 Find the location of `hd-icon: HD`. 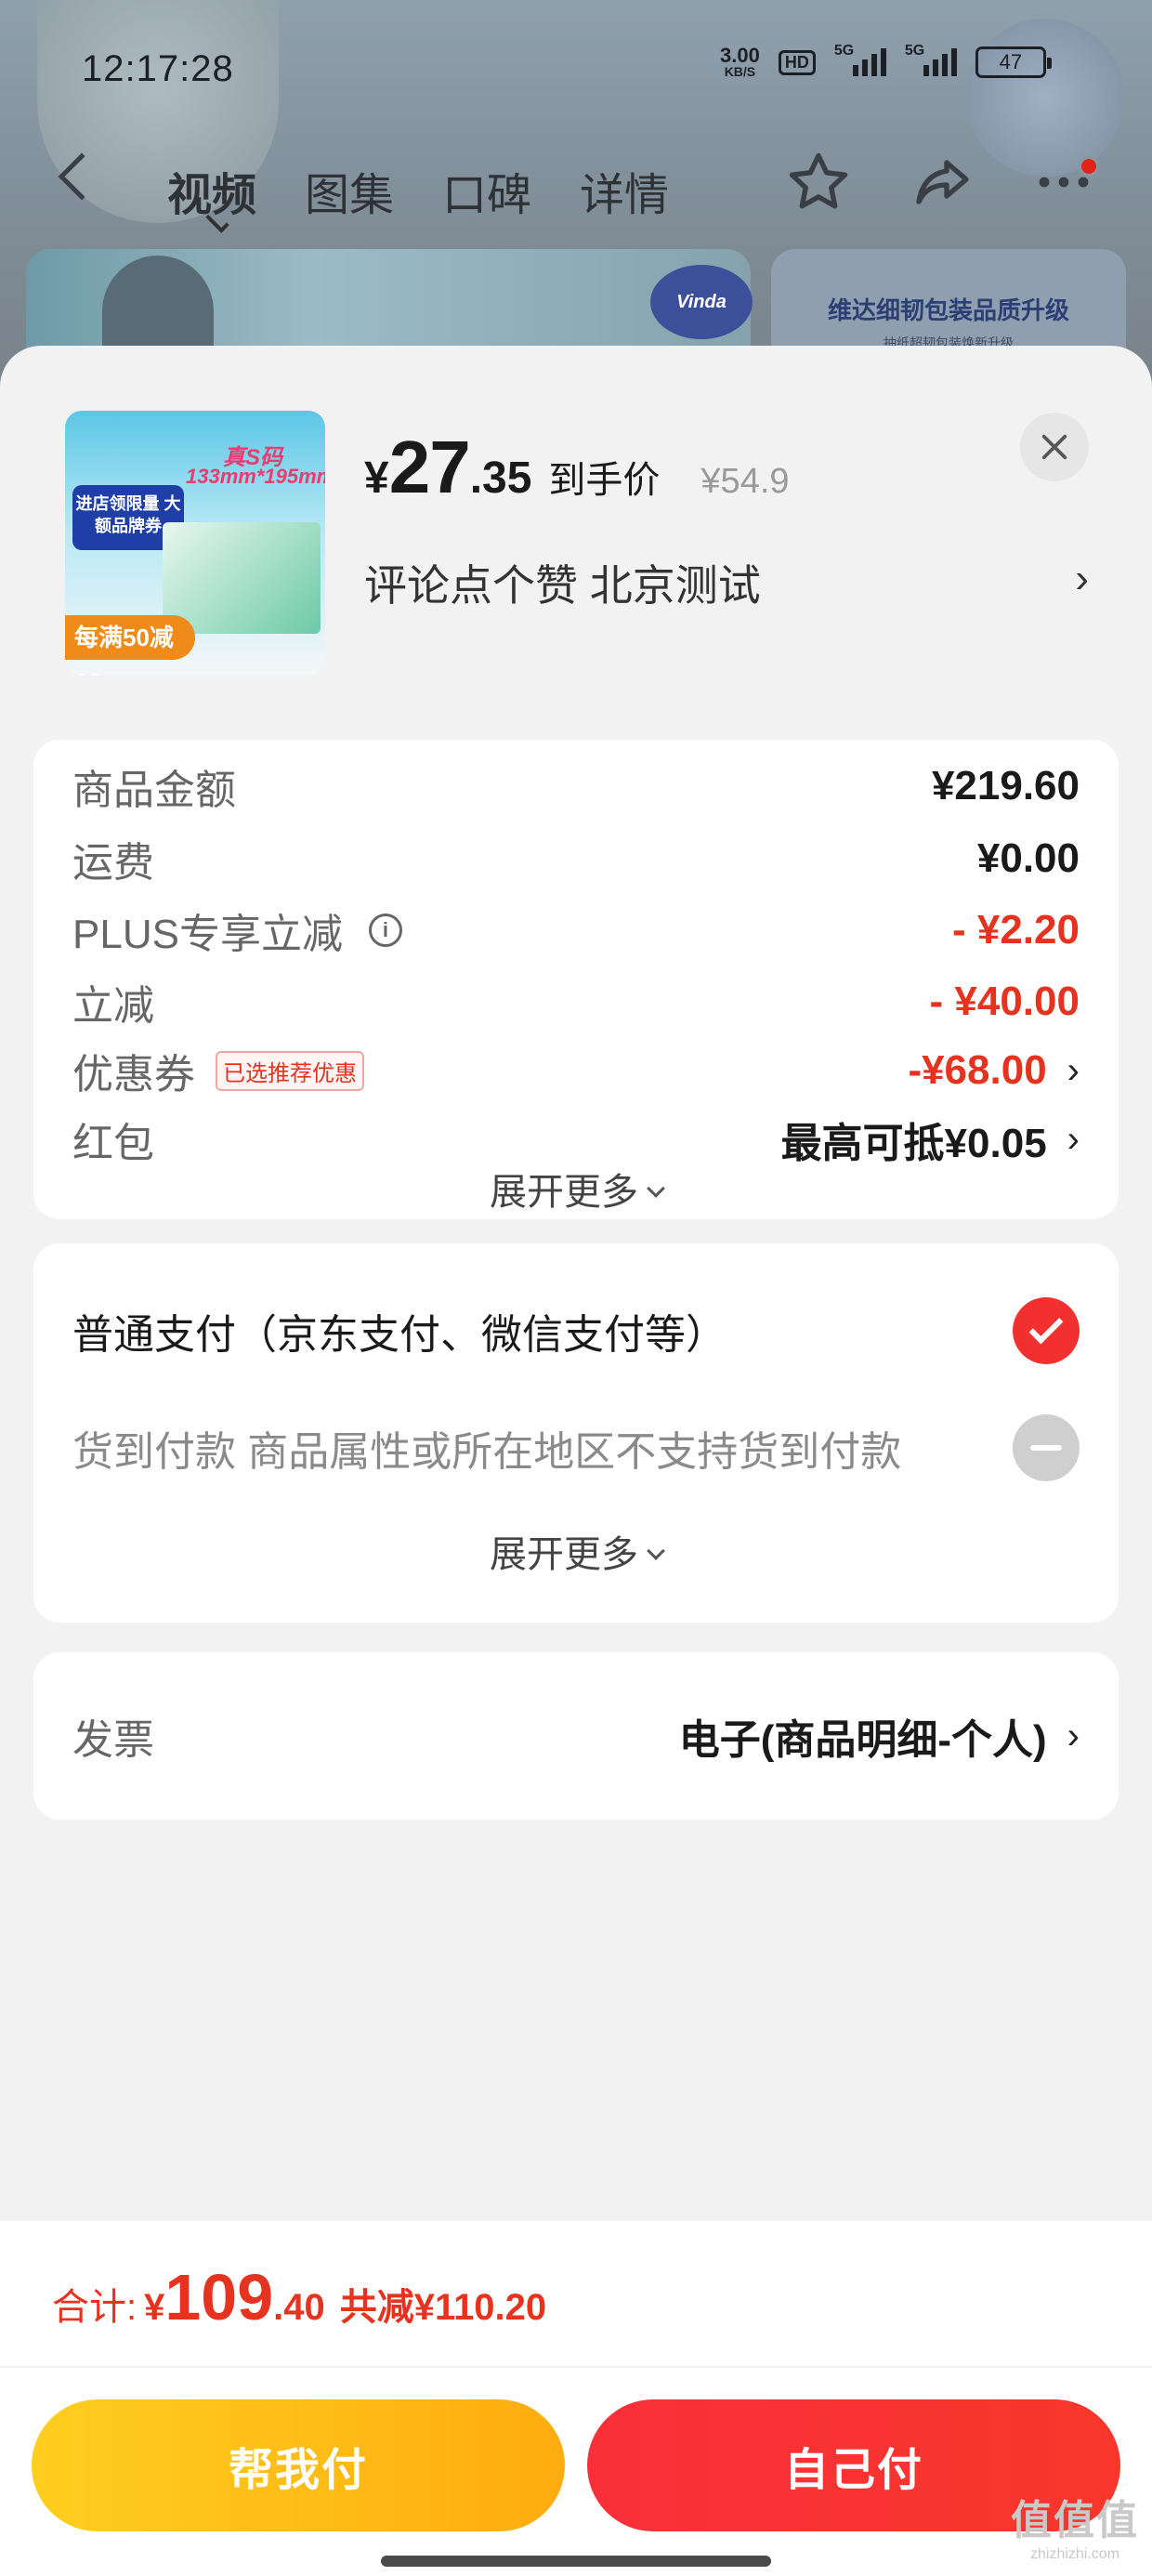

hd-icon: HD is located at coordinates (797, 62).